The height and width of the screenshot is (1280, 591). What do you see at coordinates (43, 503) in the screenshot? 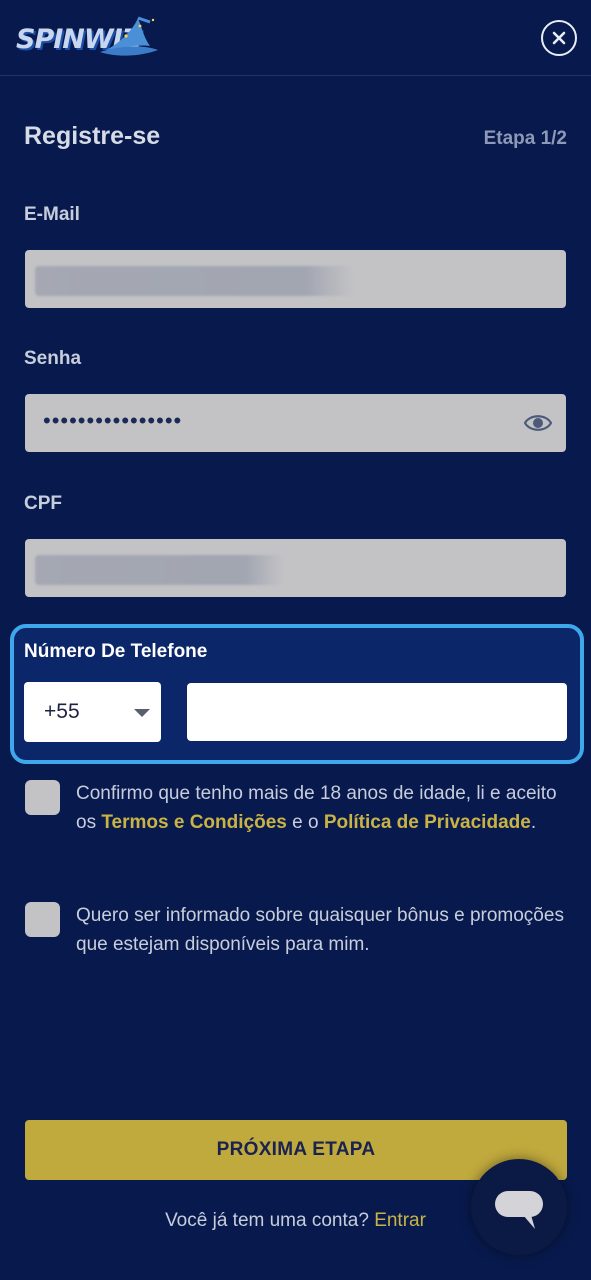
I see `cpf-label: CPF` at bounding box center [43, 503].